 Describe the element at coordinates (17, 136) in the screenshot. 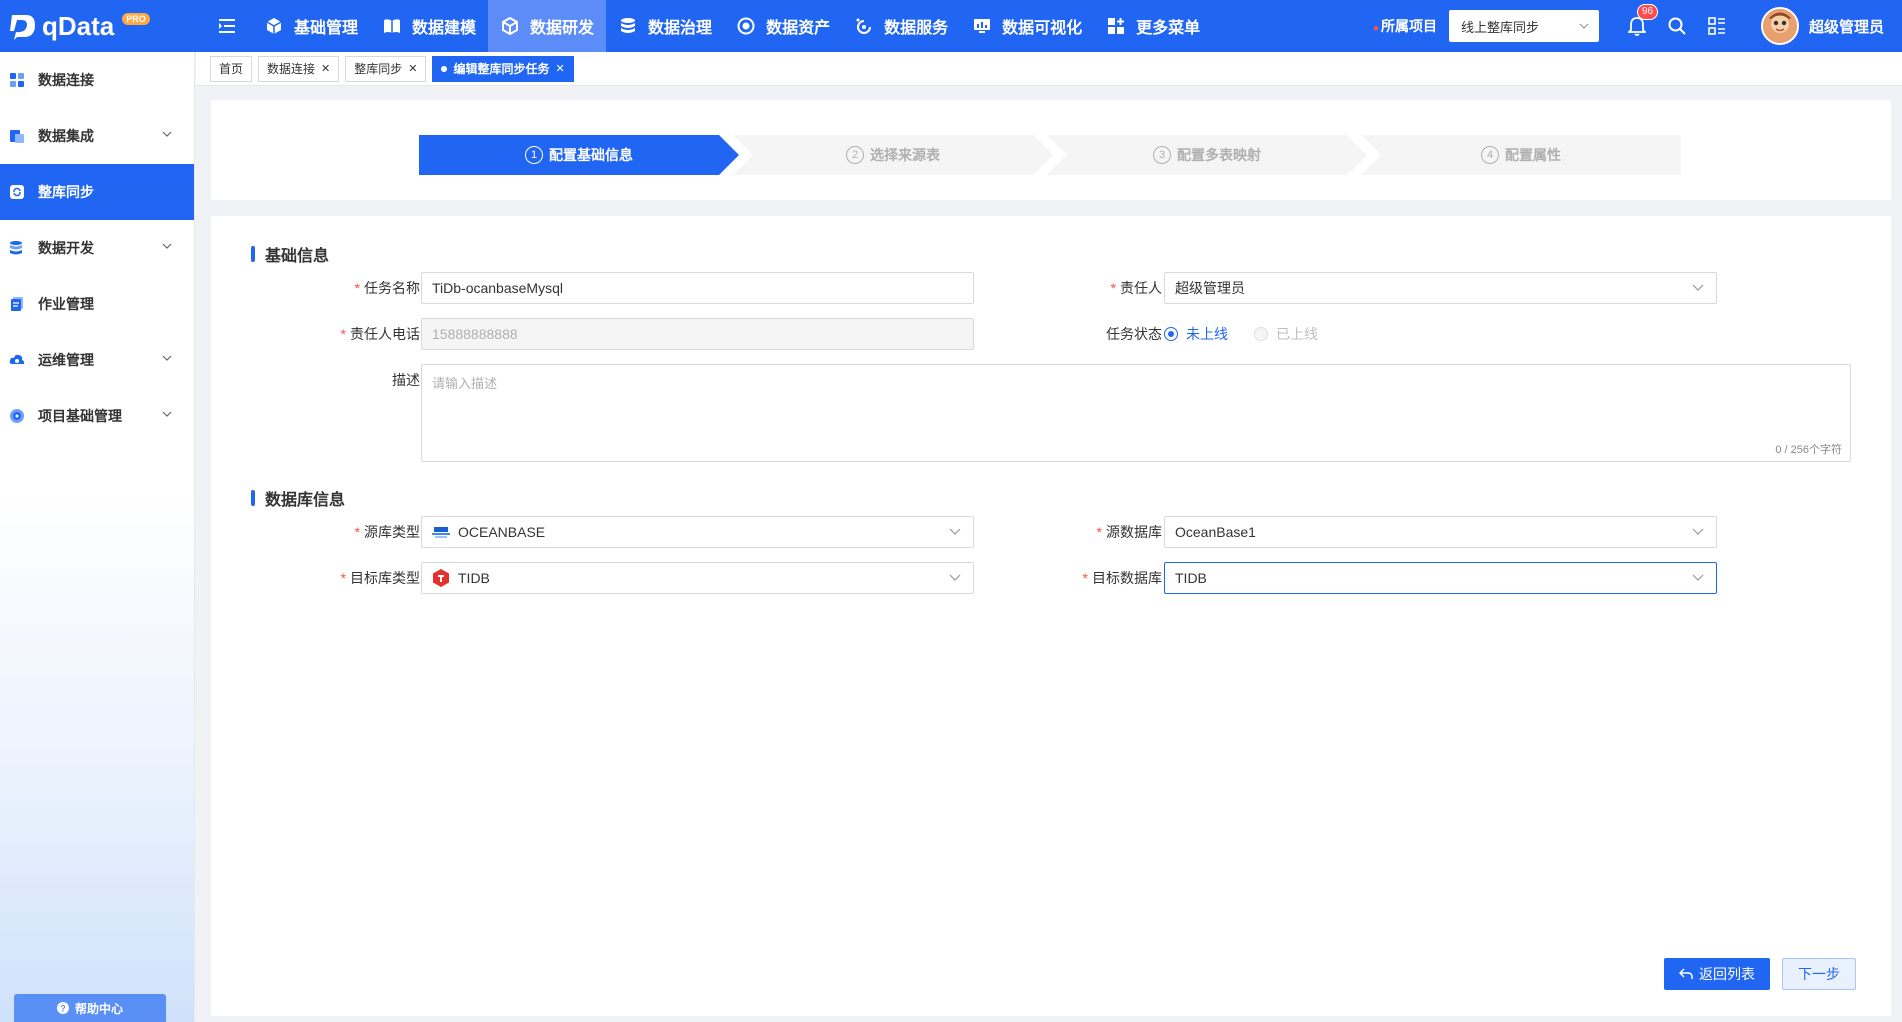

I see `integration-icon` at that location.